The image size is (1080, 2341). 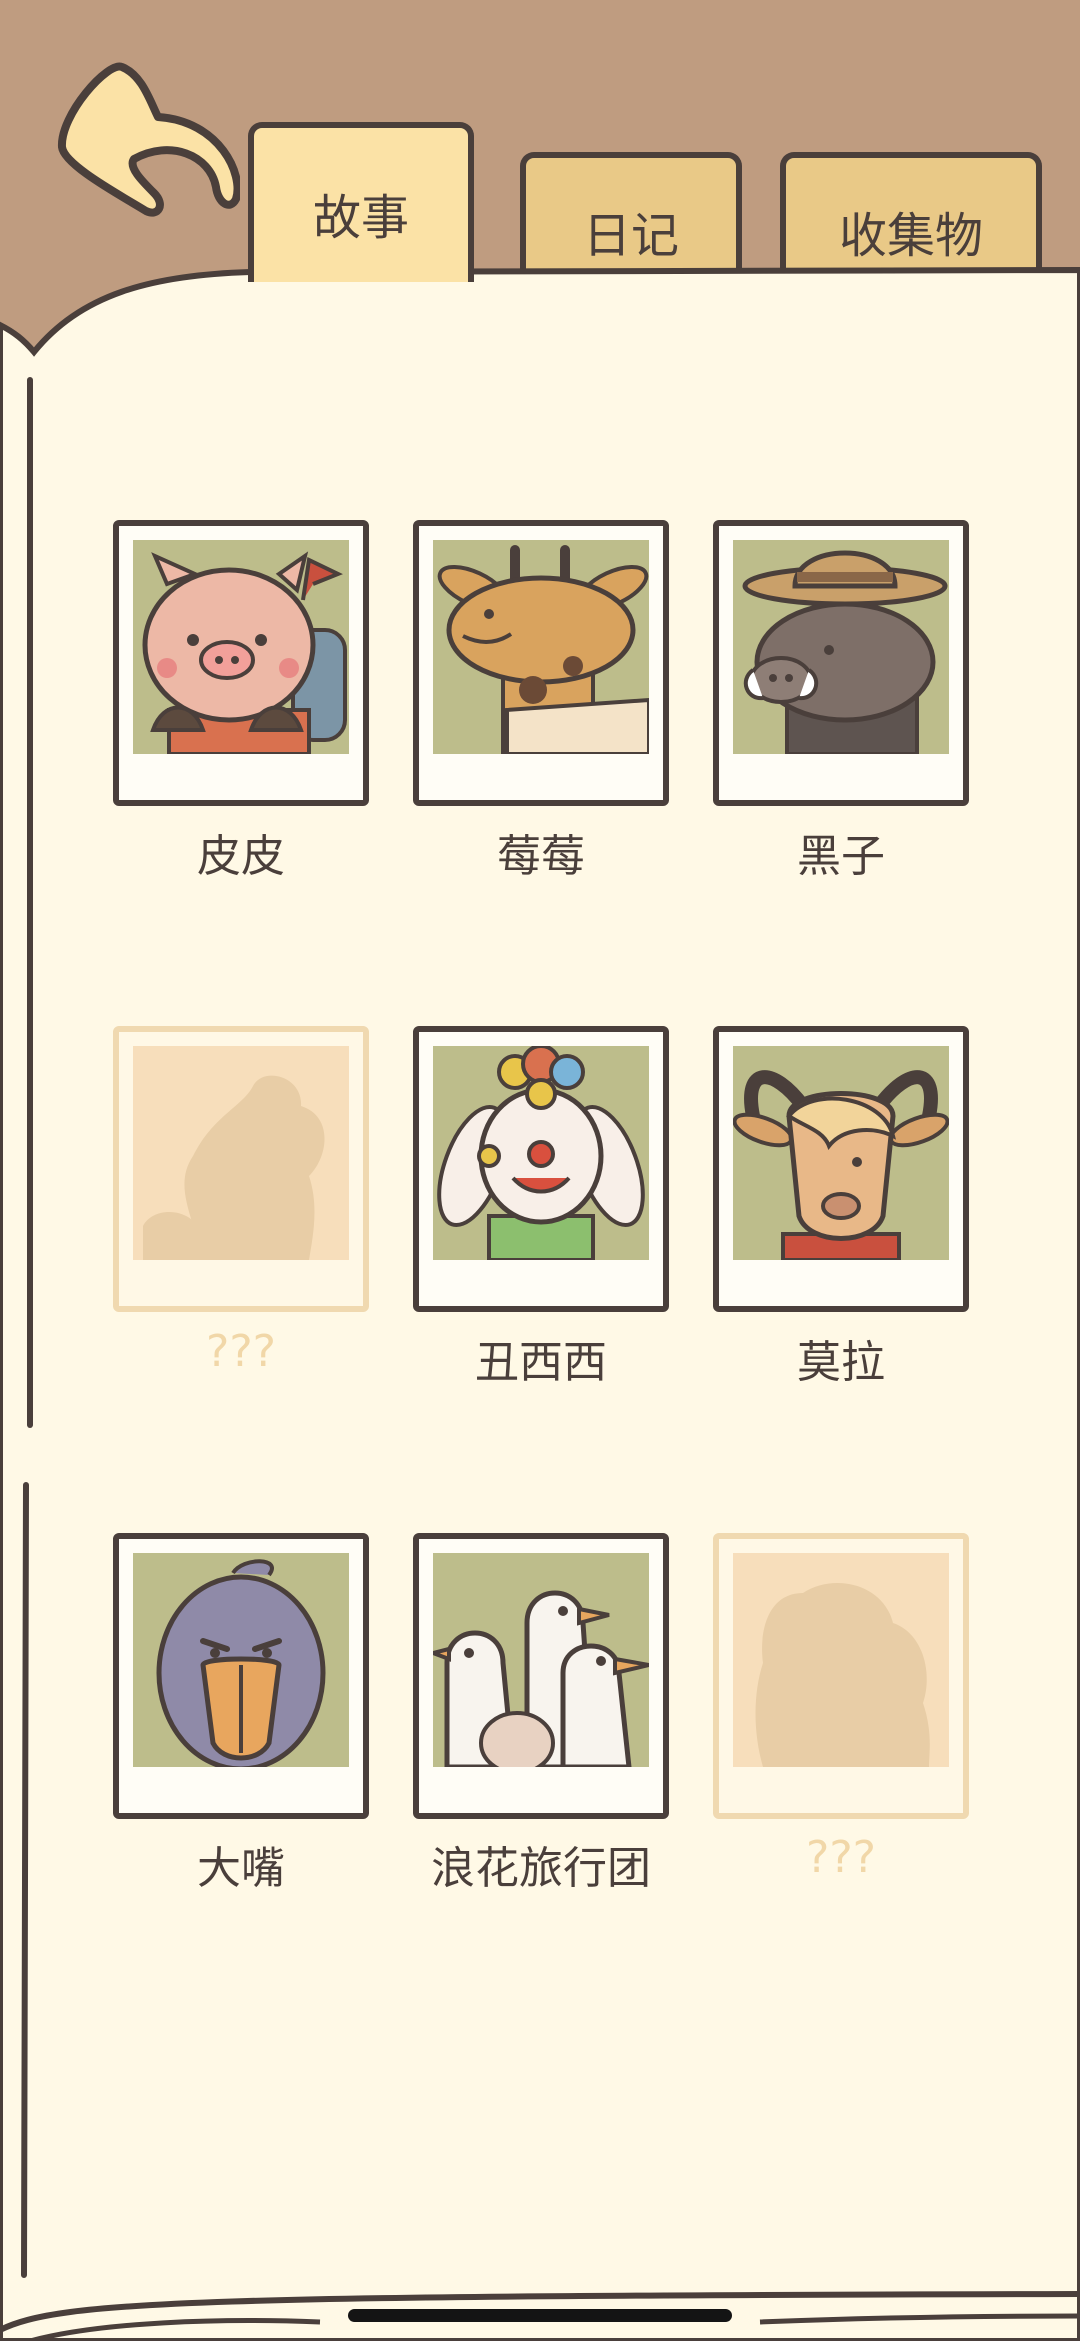 I want to click on portrait-clown-rabbit, so click(x=541, y=1153).